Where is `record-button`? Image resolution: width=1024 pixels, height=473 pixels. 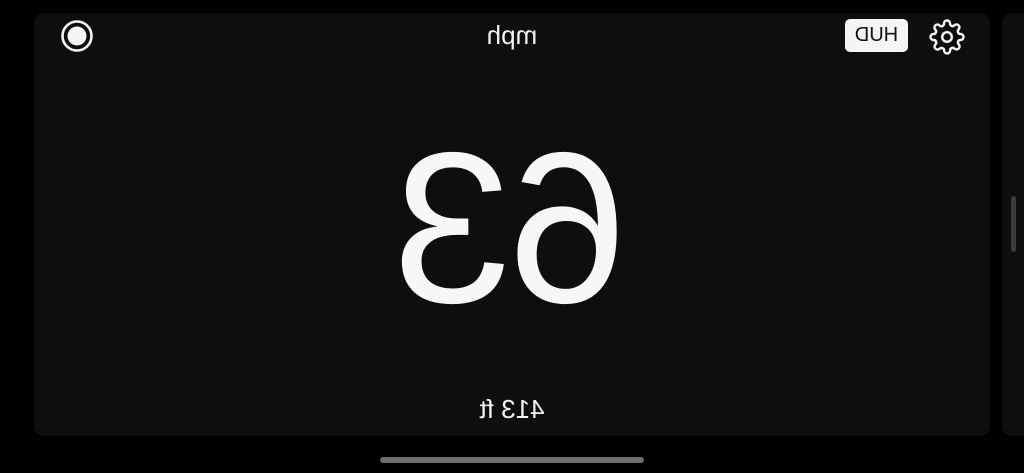 record-button is located at coordinates (77, 36).